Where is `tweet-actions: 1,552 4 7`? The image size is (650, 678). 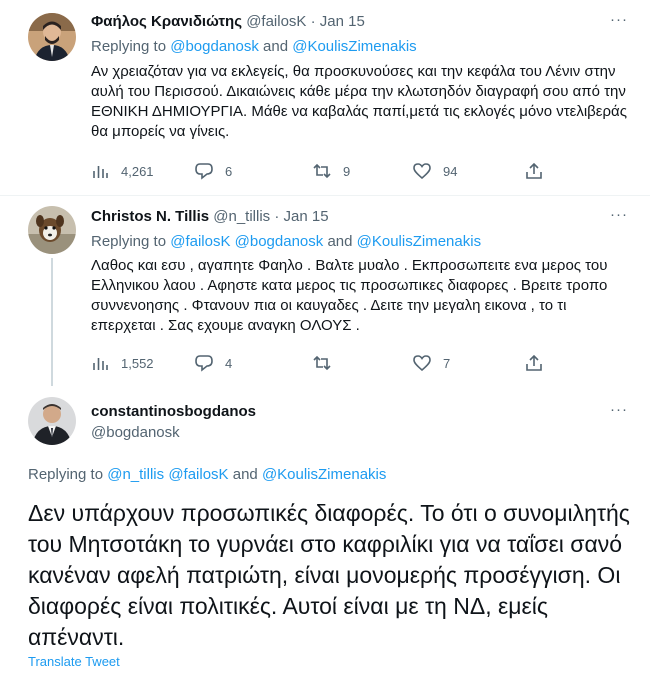
tweet-actions: 1,552 4 7 is located at coordinates (316, 365).